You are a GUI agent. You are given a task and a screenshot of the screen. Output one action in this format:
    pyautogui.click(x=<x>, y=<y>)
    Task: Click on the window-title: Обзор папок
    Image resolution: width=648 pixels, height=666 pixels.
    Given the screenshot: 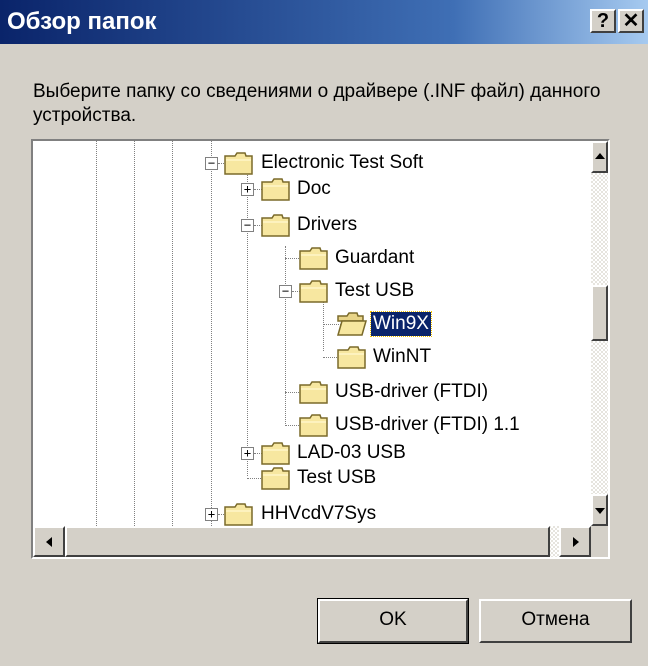 What is the action you would take?
    pyautogui.click(x=82, y=21)
    